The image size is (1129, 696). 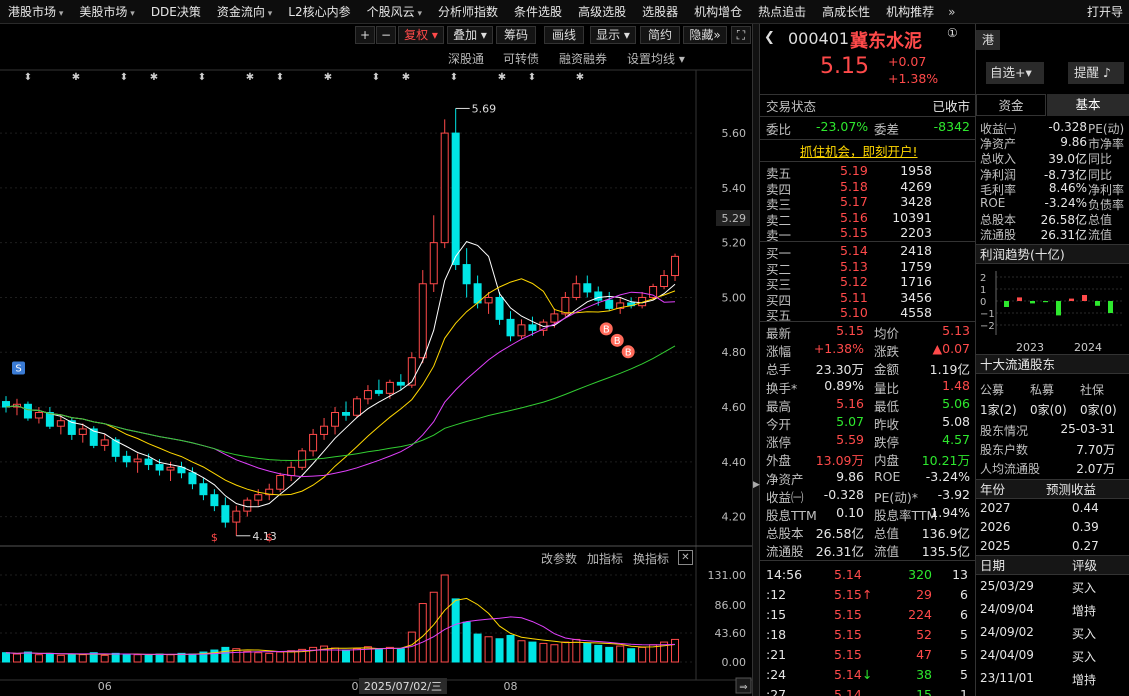 What do you see at coordinates (244, 11) in the screenshot?
I see `nav-item-3: 资金流向` at bounding box center [244, 11].